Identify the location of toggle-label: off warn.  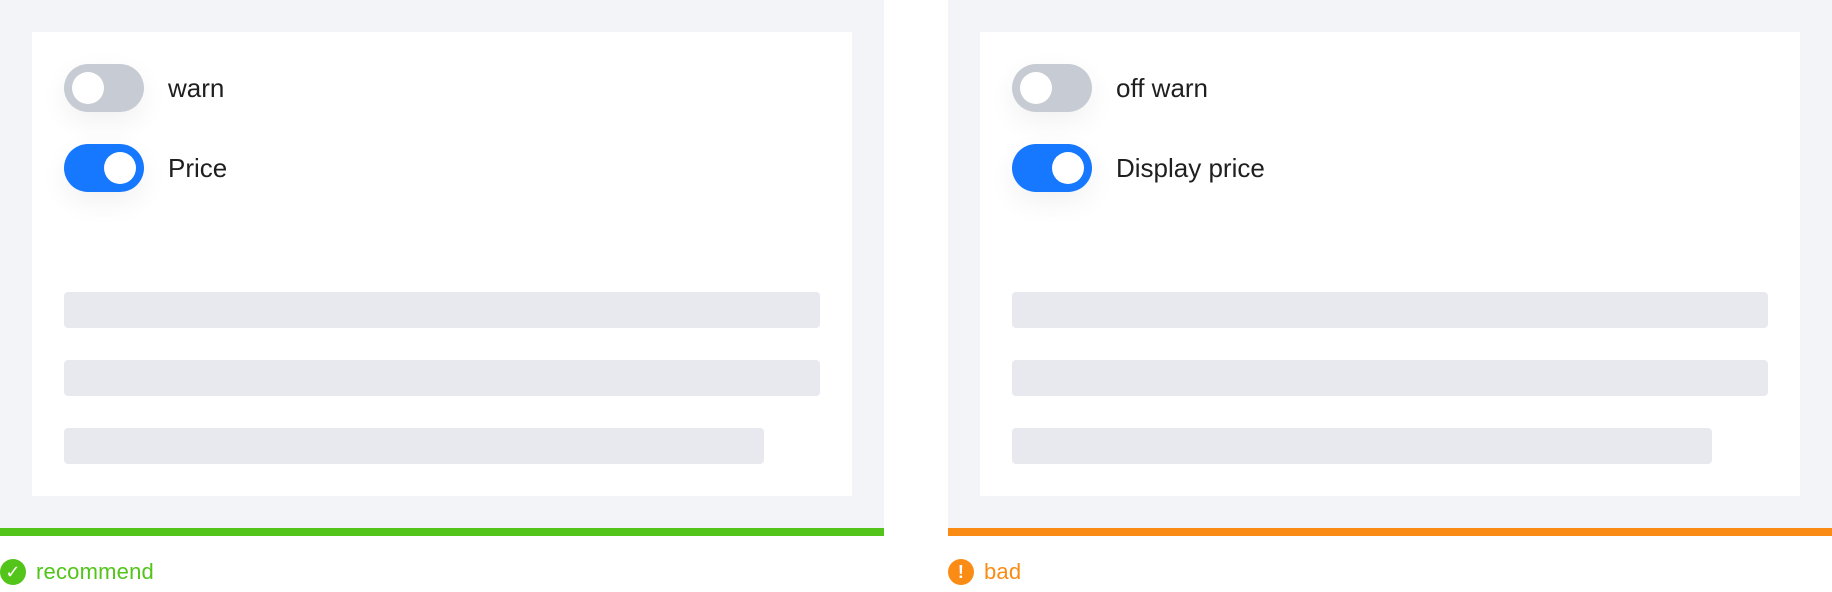
(1162, 88).